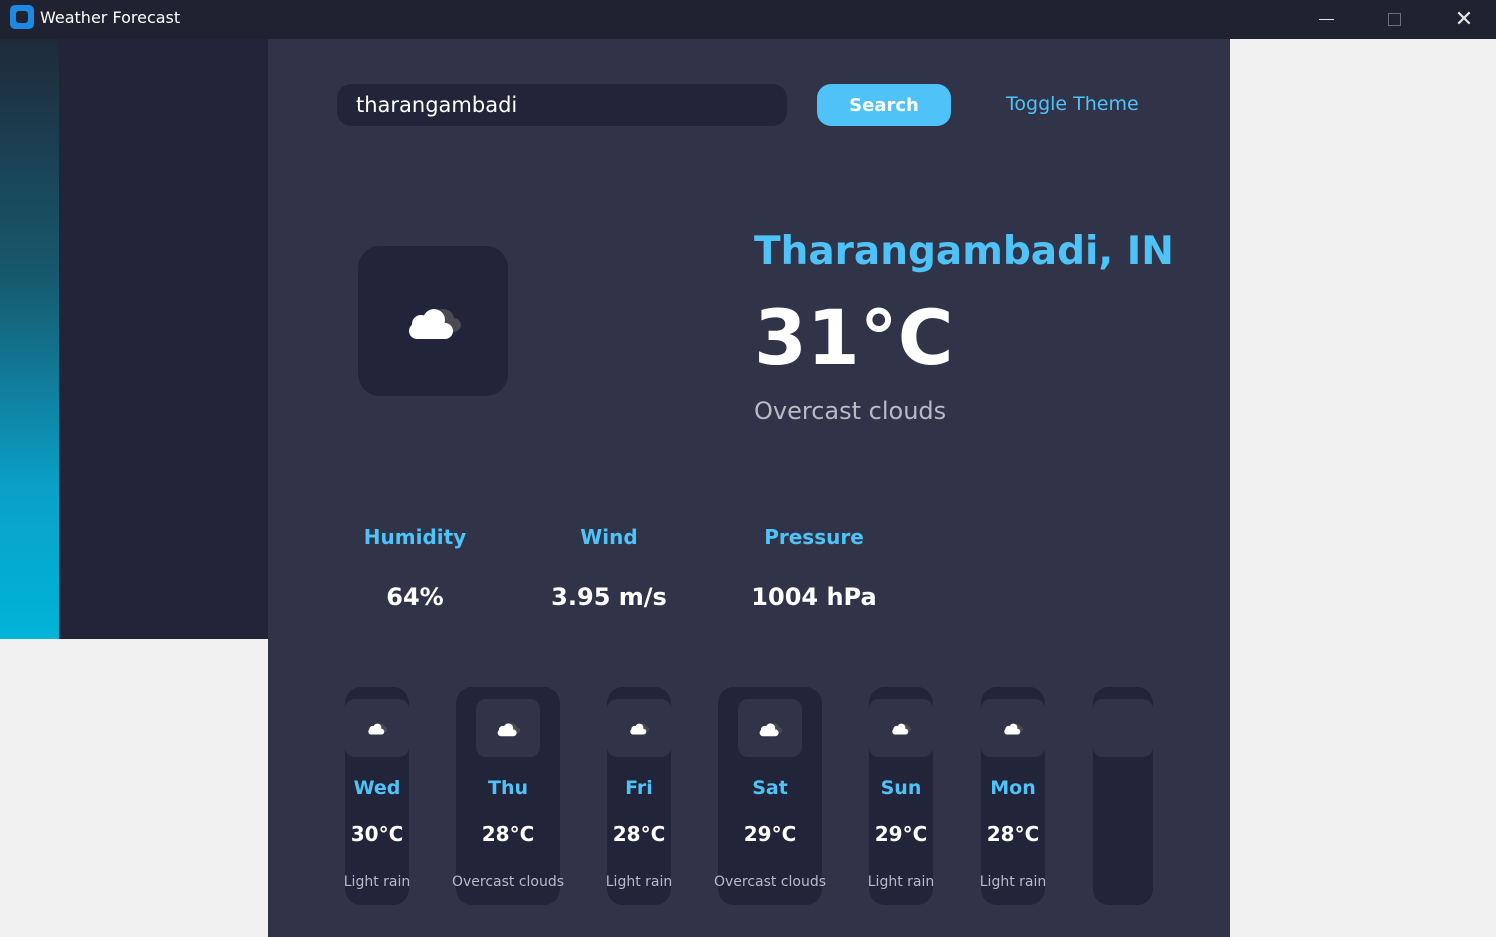 Image resolution: width=1496 pixels, height=937 pixels. Describe the element at coordinates (814, 537) in the screenshot. I see `stat-label: Pressure` at that location.